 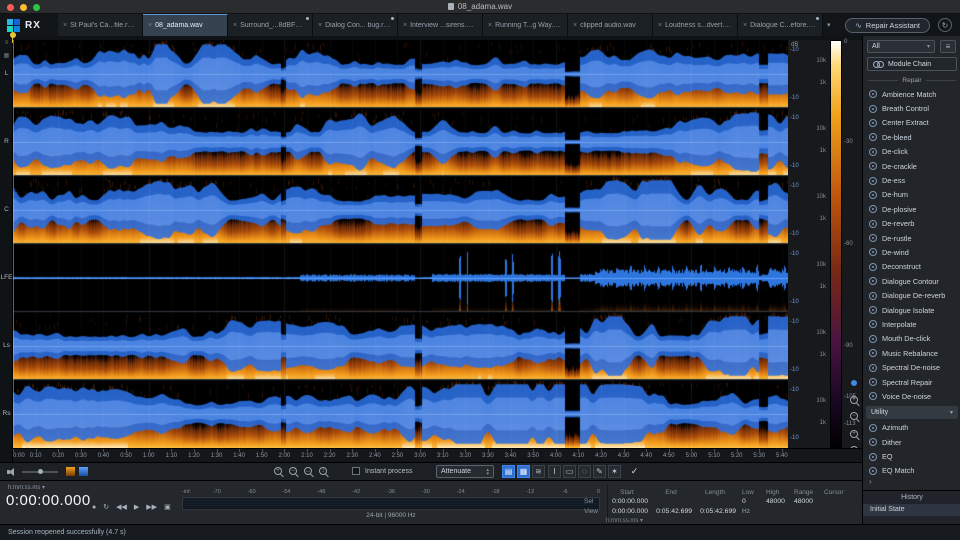 What do you see at coordinates (911, 209) in the screenshot?
I see `module-item: De-plosive` at bounding box center [911, 209].